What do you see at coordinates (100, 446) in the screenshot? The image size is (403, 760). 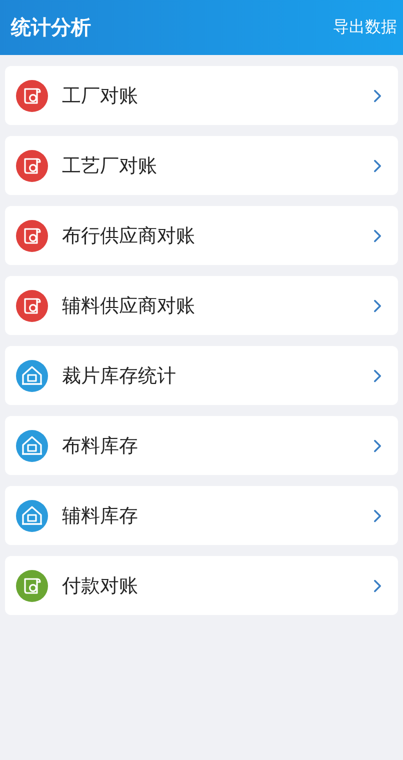 I see `item-label: 布料库存` at bounding box center [100, 446].